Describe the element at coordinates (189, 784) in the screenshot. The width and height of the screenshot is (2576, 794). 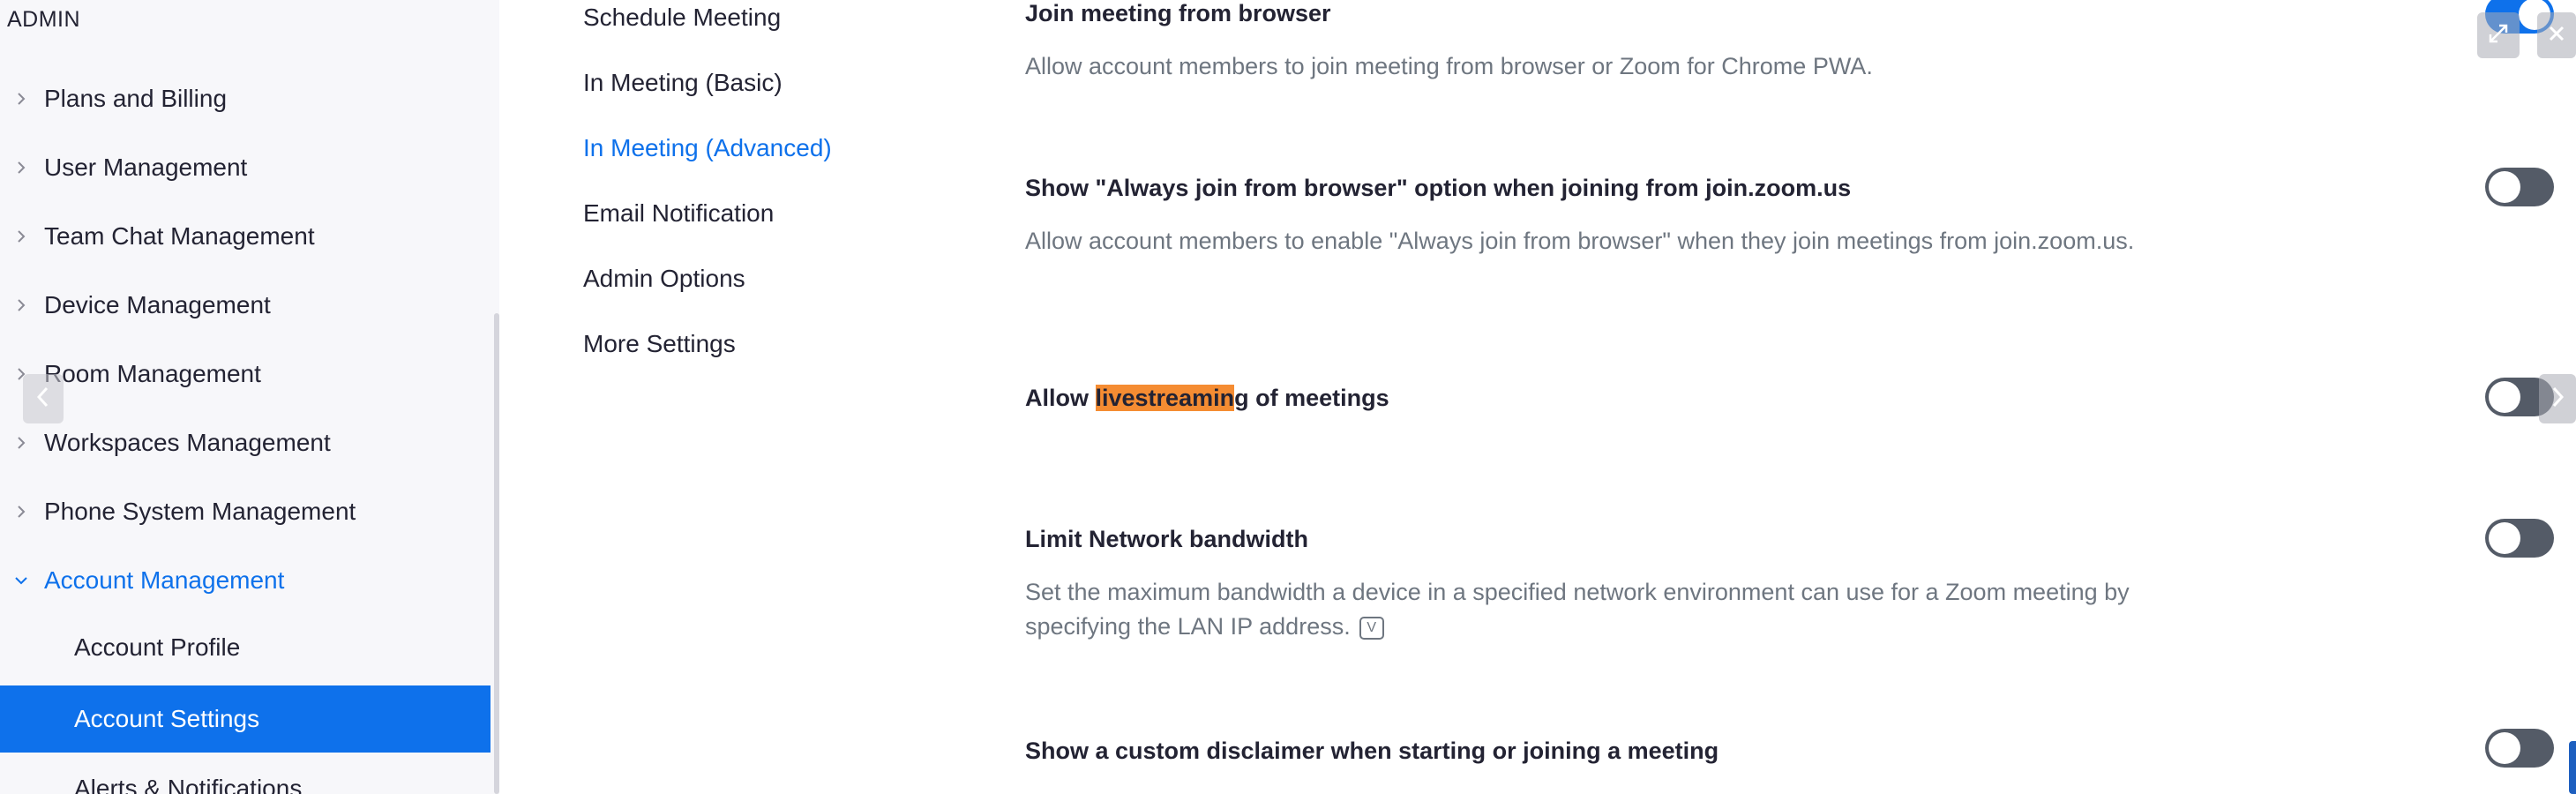
I see `sidebar-subitem-label: Alerts & Notifications` at that location.